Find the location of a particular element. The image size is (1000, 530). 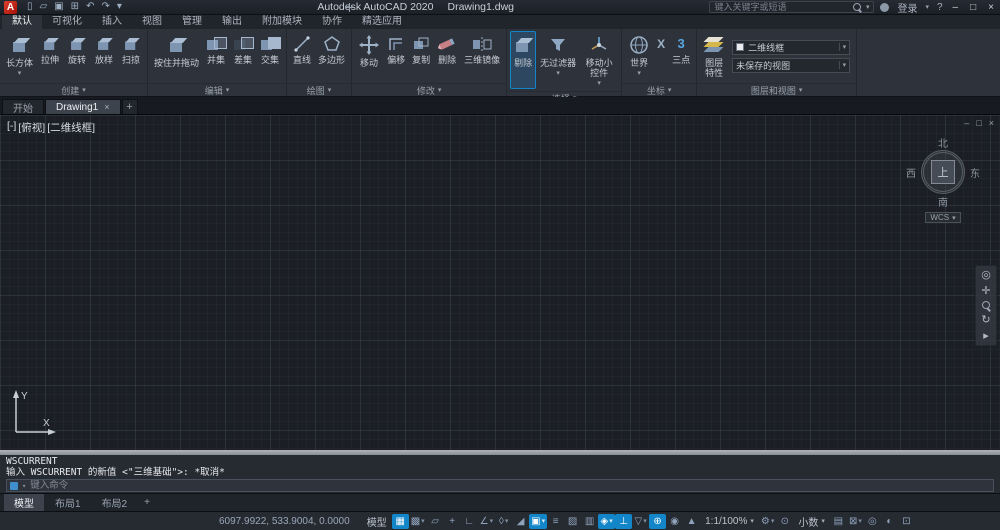

viewcube-ring: 上 is located at coordinates (943, 172).